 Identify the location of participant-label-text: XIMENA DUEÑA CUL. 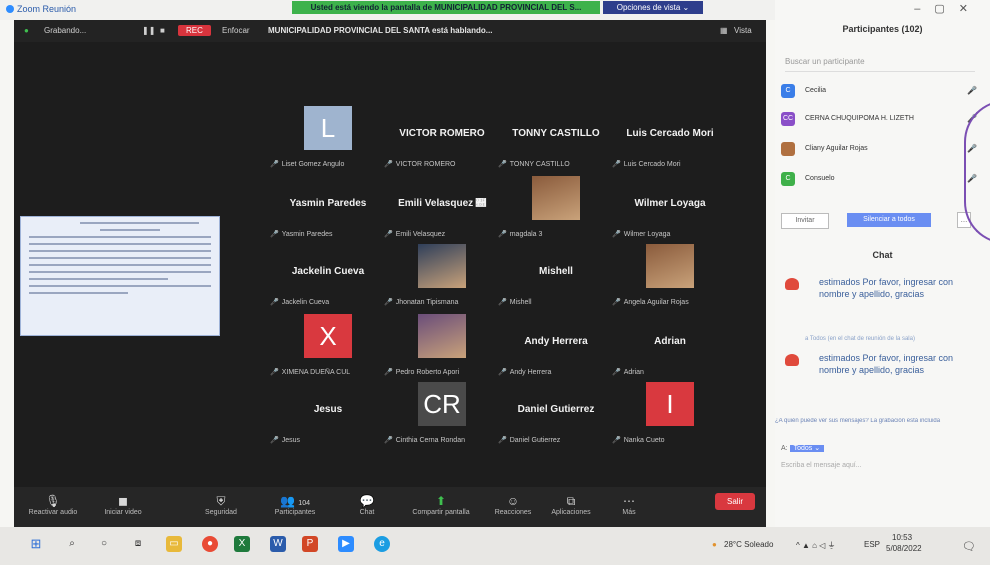
(316, 372).